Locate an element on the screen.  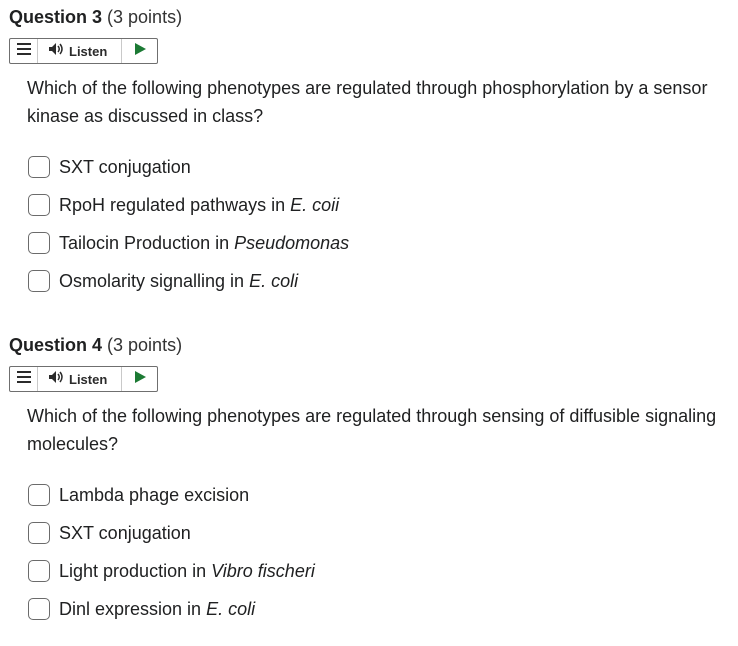
answer-text: Tailocin Production in Pseudomonas is located at coordinates (204, 243).